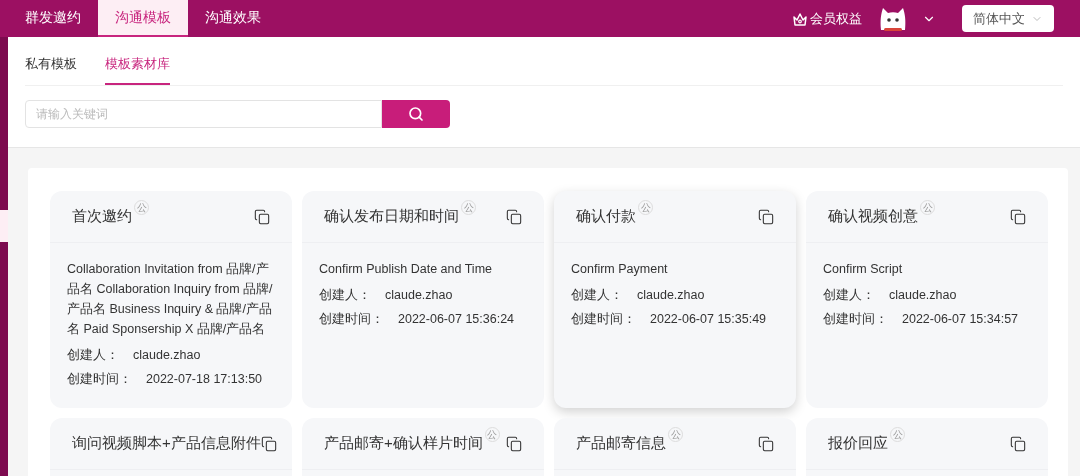  I want to click on template-description: Confirm Publish Date and Time, so click(406, 269).